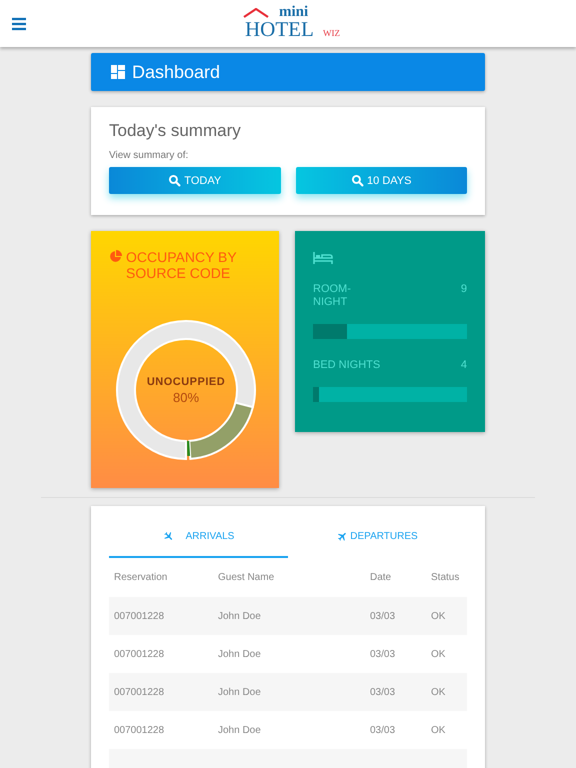  What do you see at coordinates (256, 13) in the screenshot?
I see `roof-icon` at bounding box center [256, 13].